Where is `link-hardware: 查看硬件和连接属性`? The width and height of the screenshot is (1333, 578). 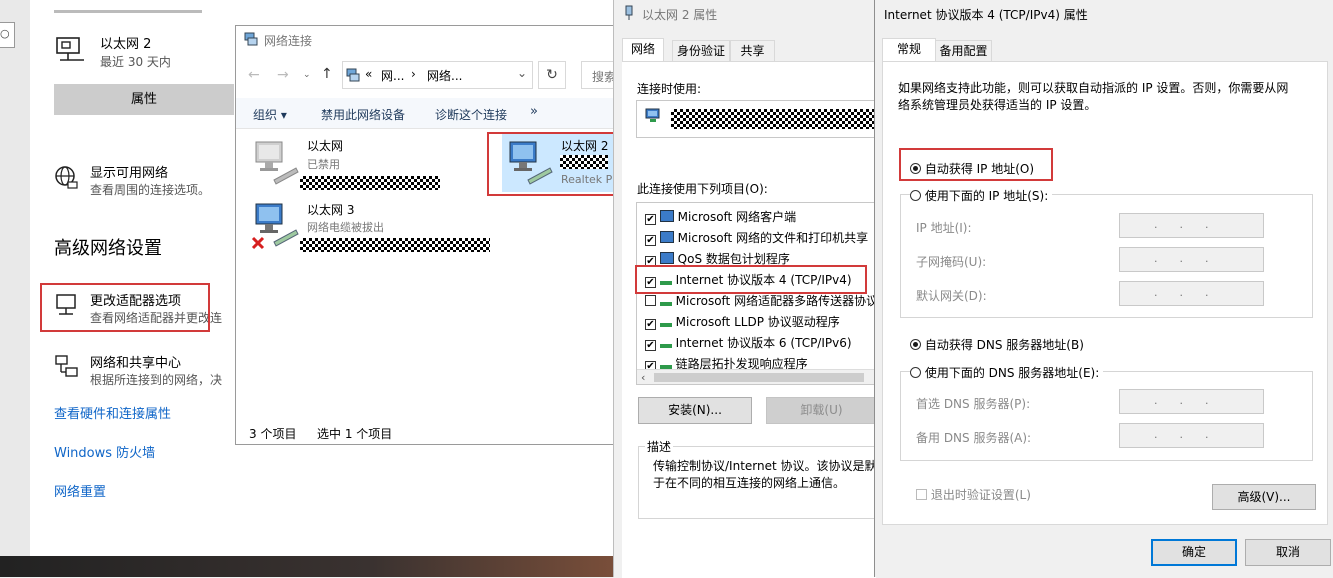
link-hardware: 查看硬件和连接属性 is located at coordinates (112, 412).